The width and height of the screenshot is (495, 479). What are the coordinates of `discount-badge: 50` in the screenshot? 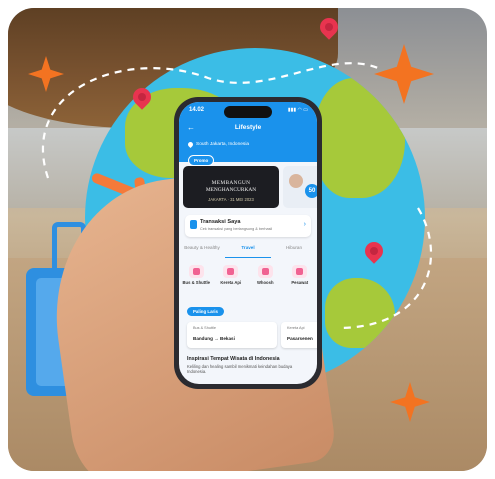 It's located at (311, 191).